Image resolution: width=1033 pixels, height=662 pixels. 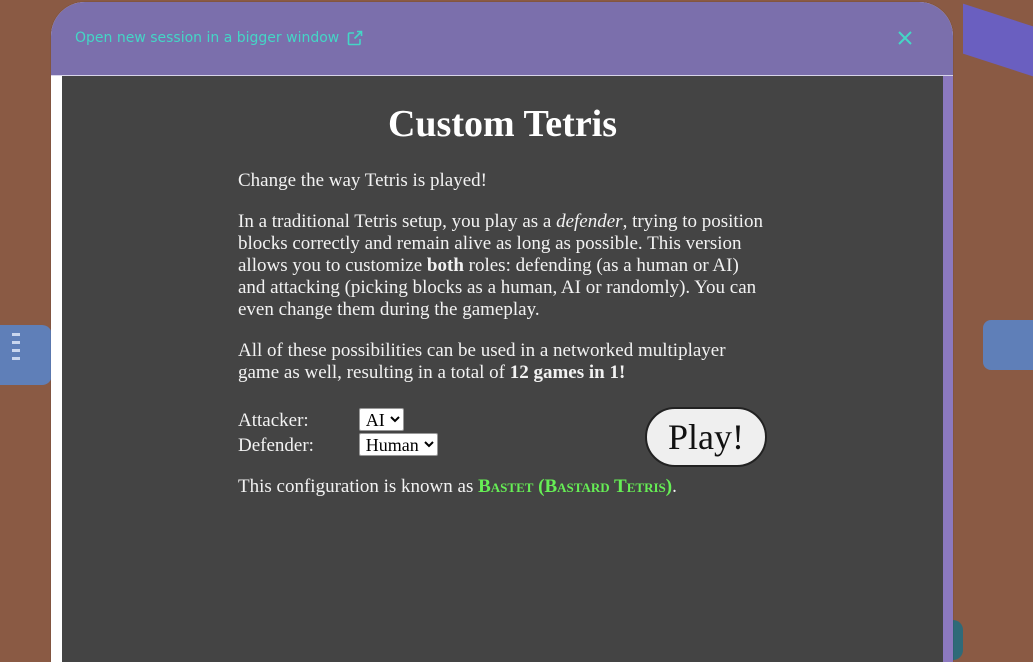 I want to click on attacker-select: AI, so click(x=381, y=419).